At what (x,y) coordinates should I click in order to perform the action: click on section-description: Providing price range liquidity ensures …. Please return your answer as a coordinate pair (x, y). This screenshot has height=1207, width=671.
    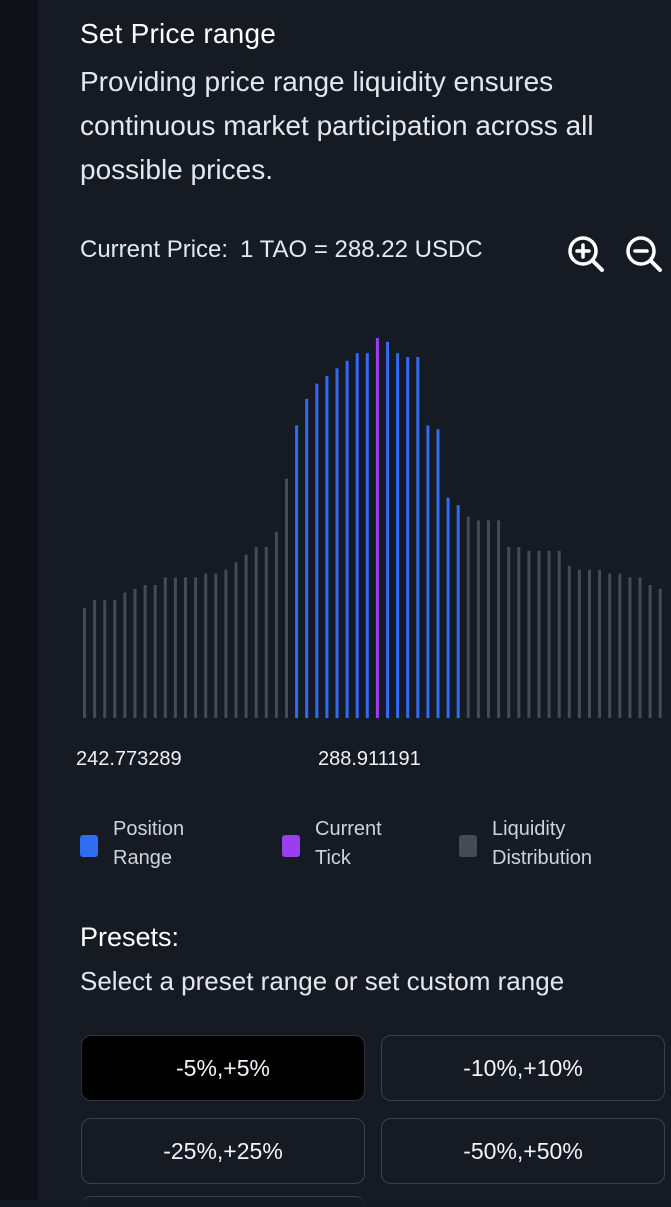
    Looking at the image, I should click on (337, 125).